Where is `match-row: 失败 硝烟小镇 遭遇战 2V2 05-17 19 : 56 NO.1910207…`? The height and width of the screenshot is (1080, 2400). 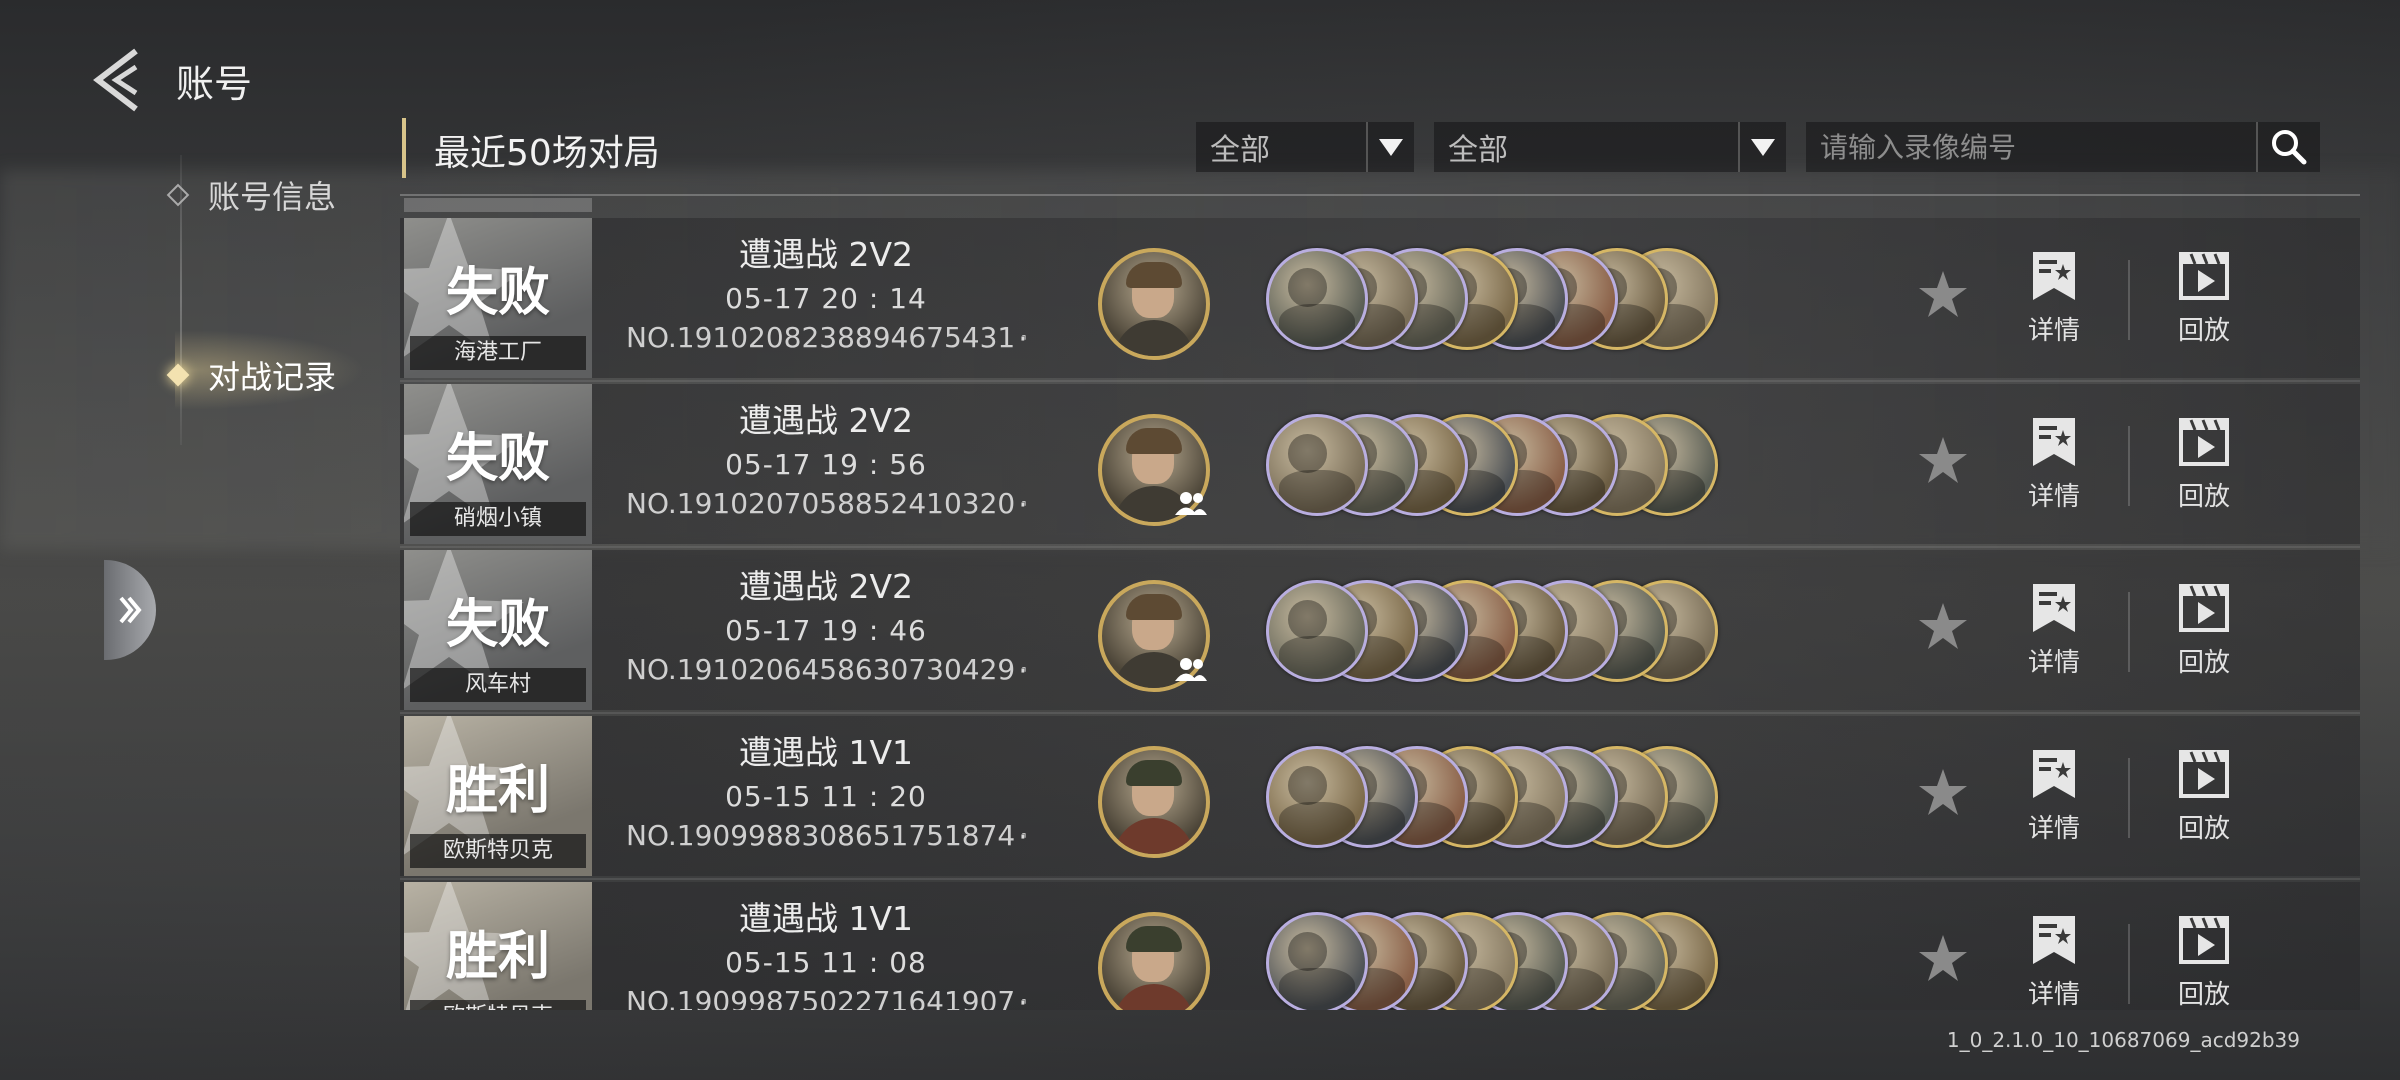
match-row: 失败 硝烟小镇 遭遇战 2V2 05-17 19 : 56 NO.1910207… is located at coordinates (1380, 466).